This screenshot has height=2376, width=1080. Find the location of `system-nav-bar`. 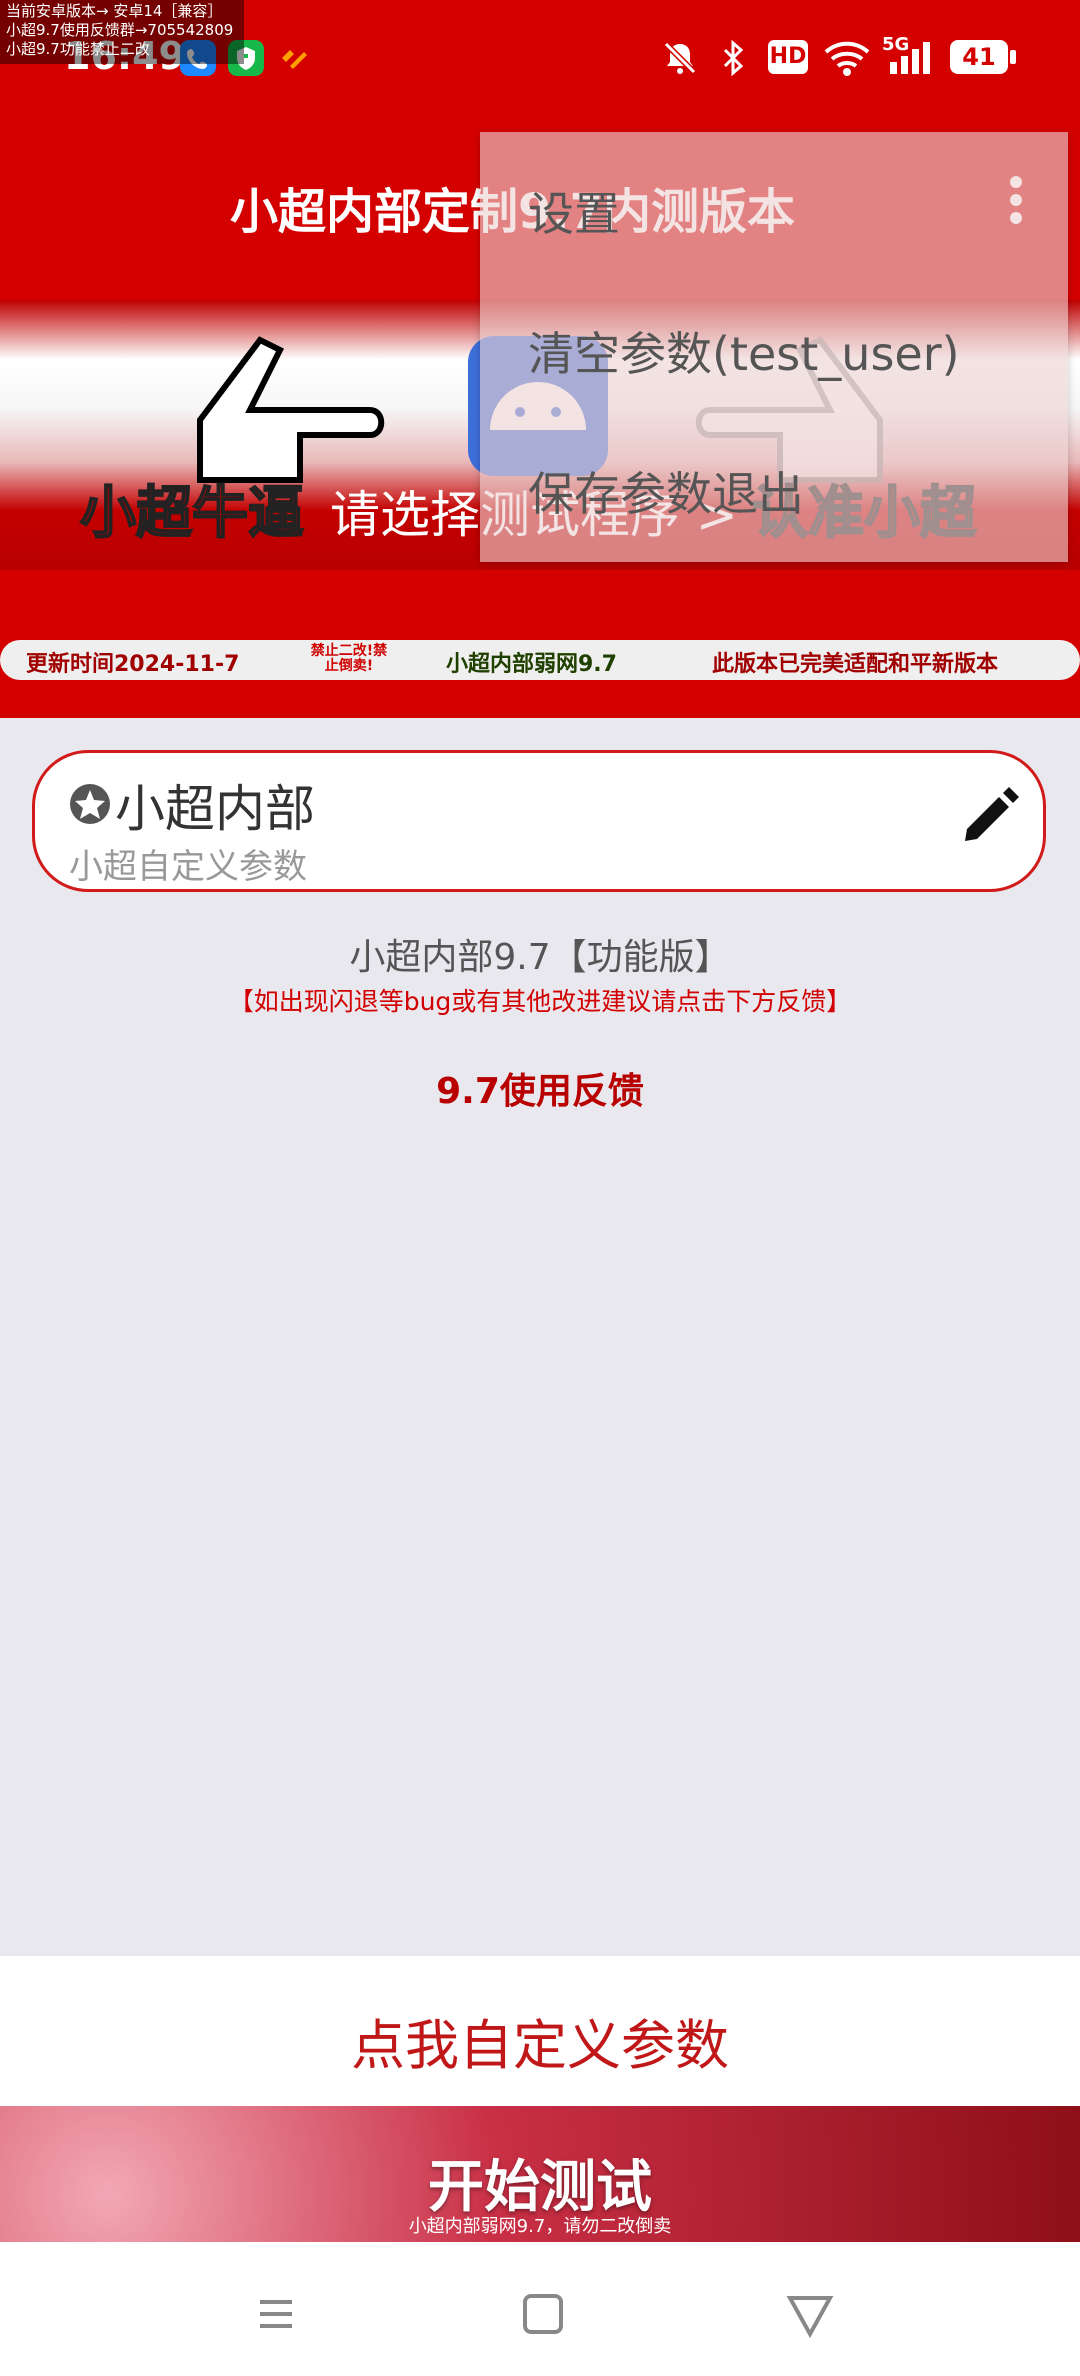

system-nav-bar is located at coordinates (540, 2309).